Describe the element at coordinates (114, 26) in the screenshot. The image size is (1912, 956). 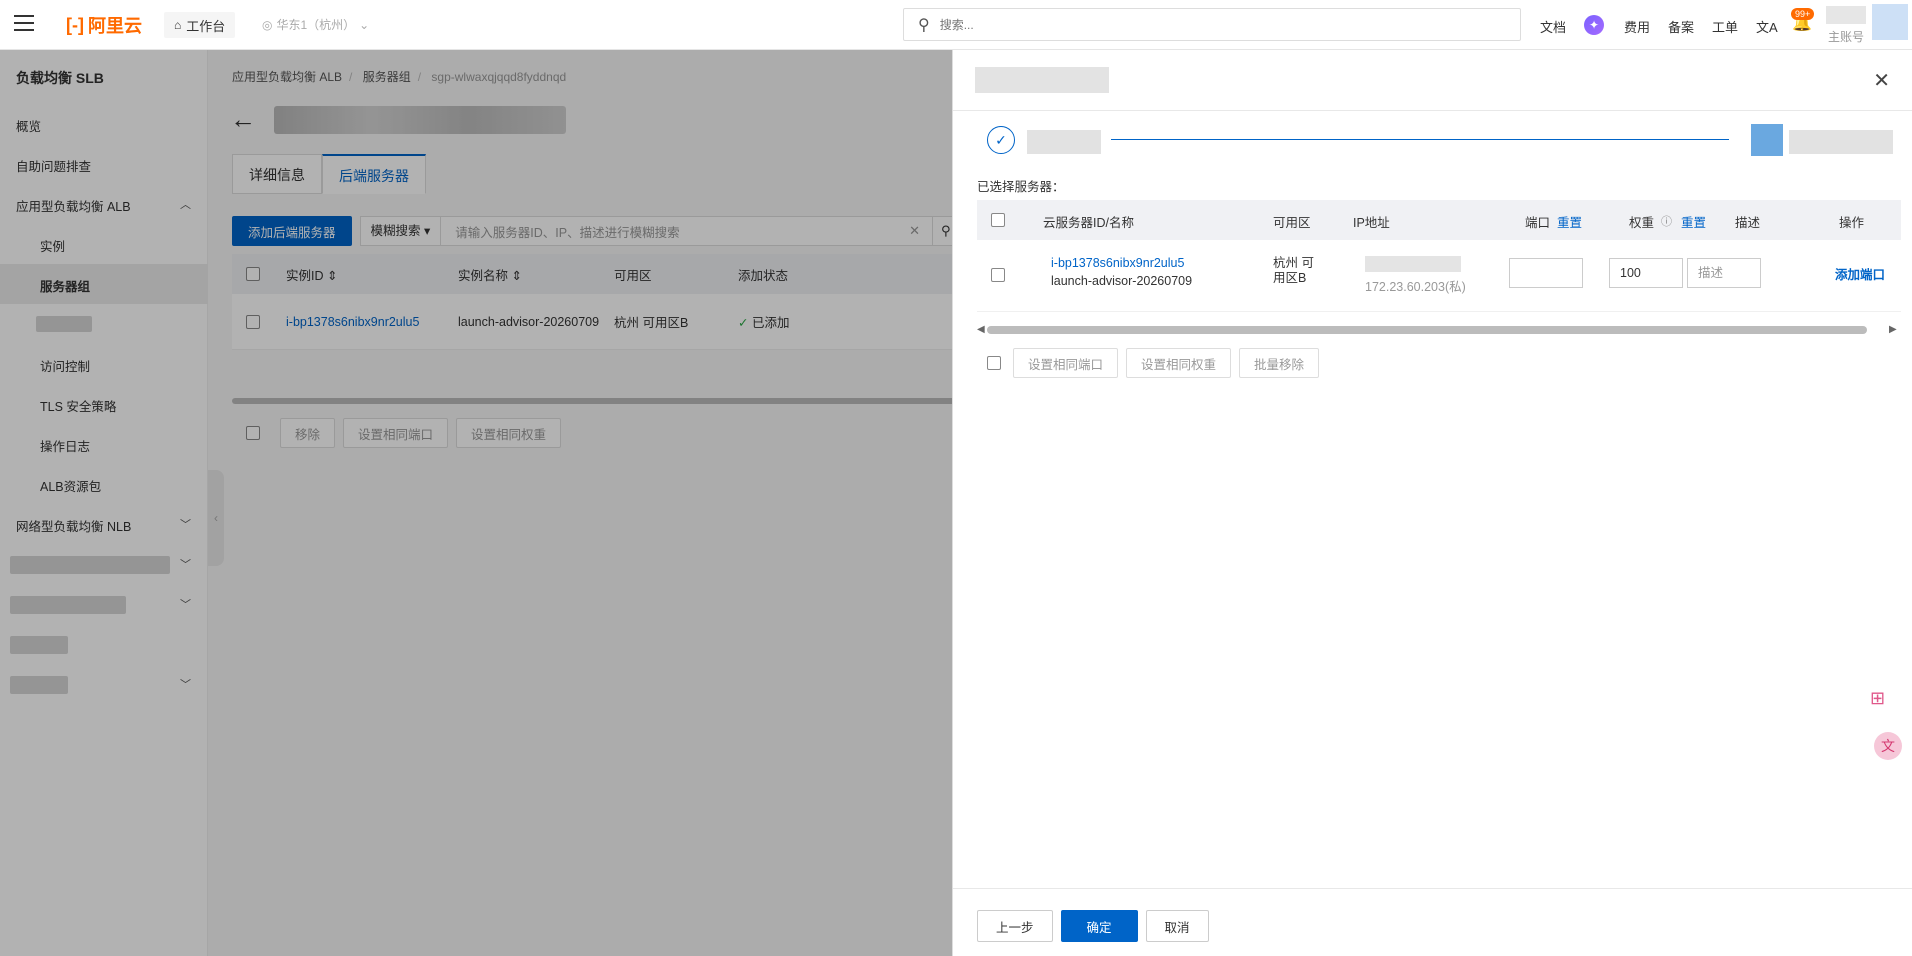
I see `logo-text: 阿里云` at that location.